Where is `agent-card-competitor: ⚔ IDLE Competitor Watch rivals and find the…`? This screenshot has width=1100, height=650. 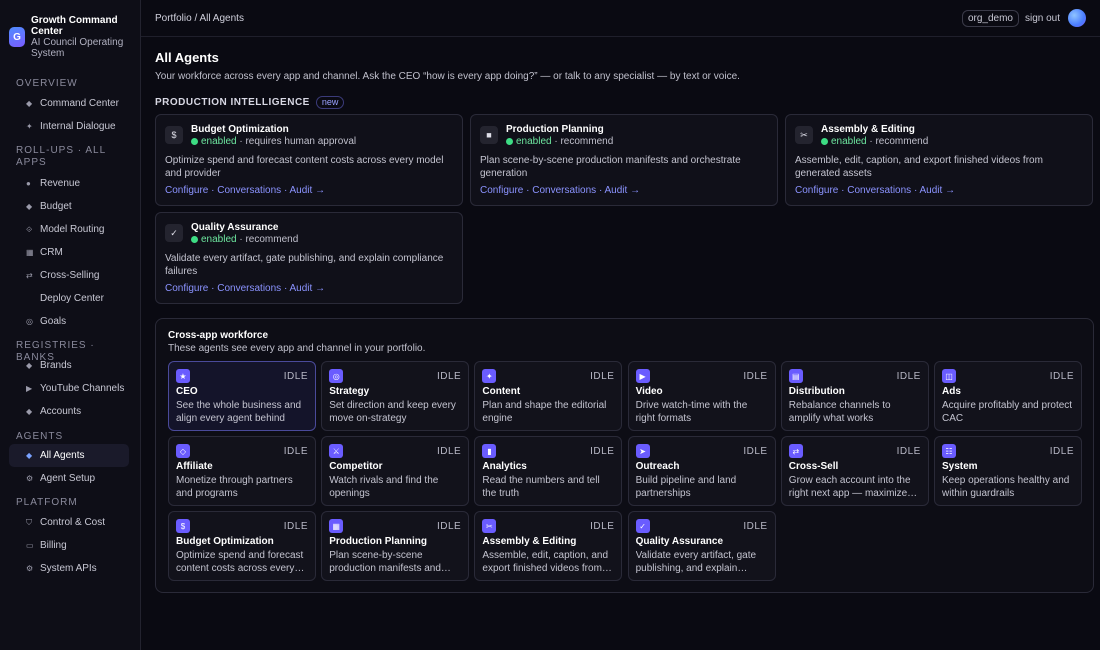 agent-card-competitor: ⚔ IDLE Competitor Watch rivals and find the… is located at coordinates (395, 471).